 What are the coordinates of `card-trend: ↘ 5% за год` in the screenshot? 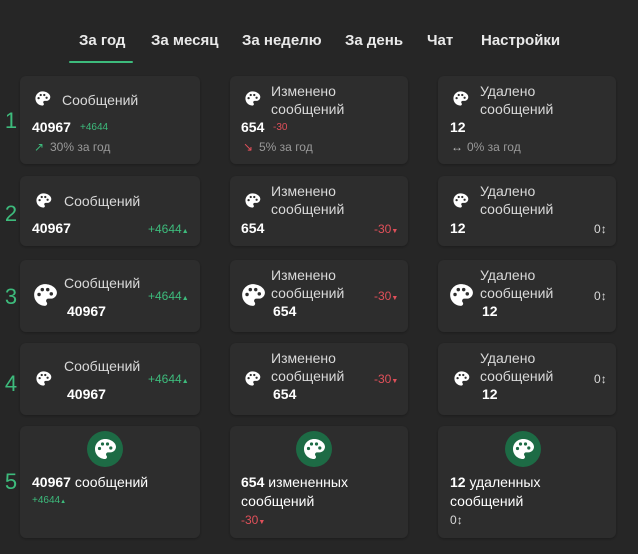 It's located at (278, 147).